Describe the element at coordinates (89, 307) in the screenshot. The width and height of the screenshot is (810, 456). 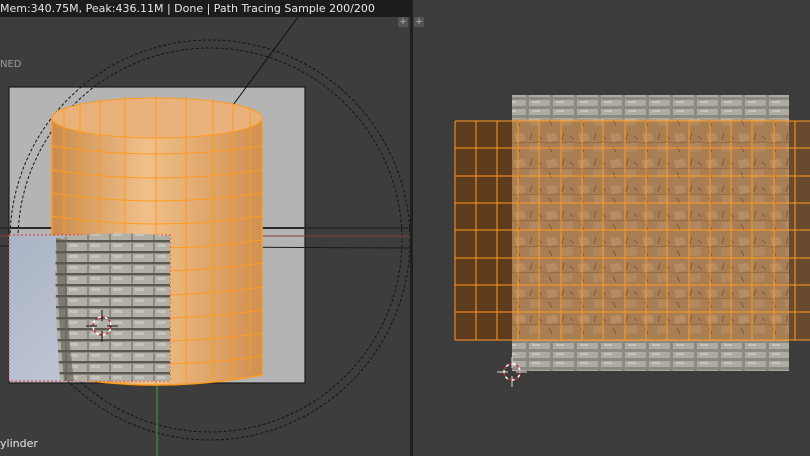
I see `render-preview` at that location.